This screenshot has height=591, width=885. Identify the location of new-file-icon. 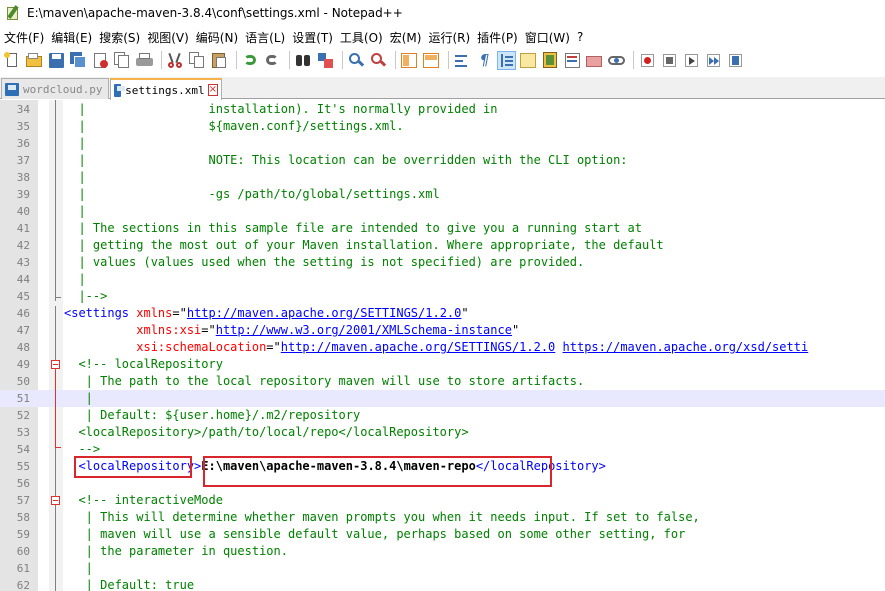
(12, 60).